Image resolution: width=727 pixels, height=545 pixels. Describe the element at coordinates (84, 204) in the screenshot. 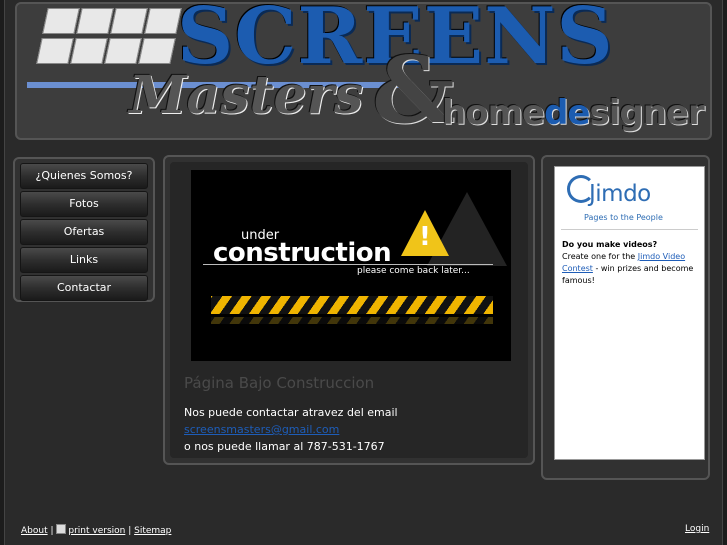

I see `nav-item-fotos: Fotos` at that location.